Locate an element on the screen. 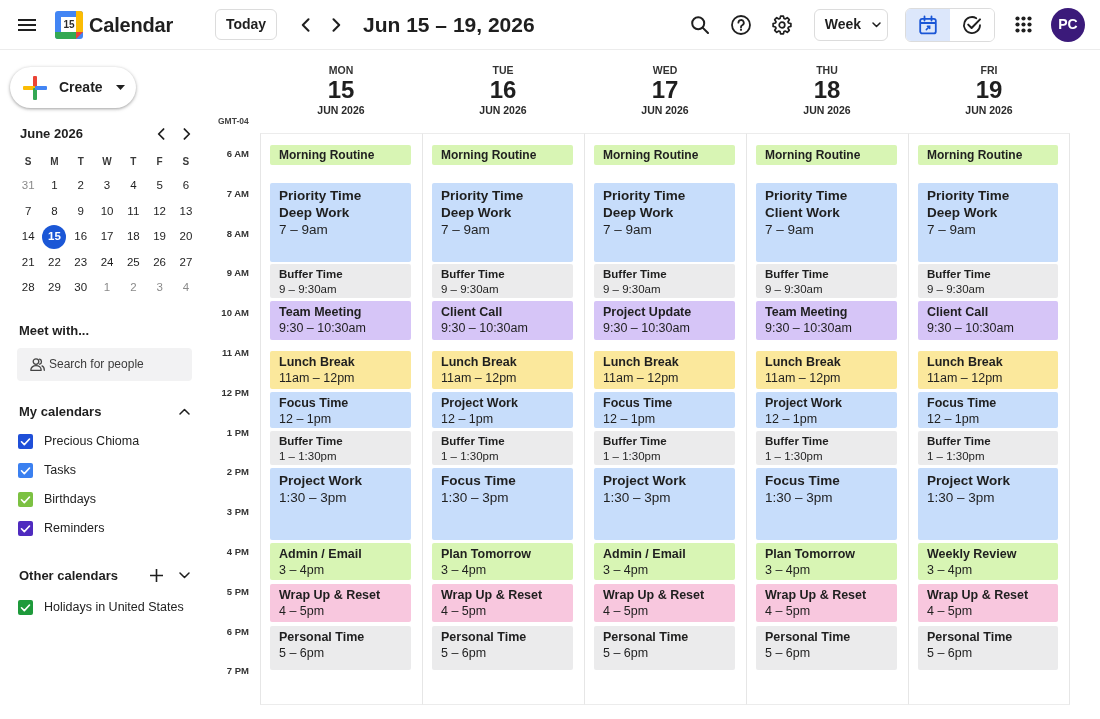 The image size is (1100, 719). calendar-day: 24 is located at coordinates (107, 262).